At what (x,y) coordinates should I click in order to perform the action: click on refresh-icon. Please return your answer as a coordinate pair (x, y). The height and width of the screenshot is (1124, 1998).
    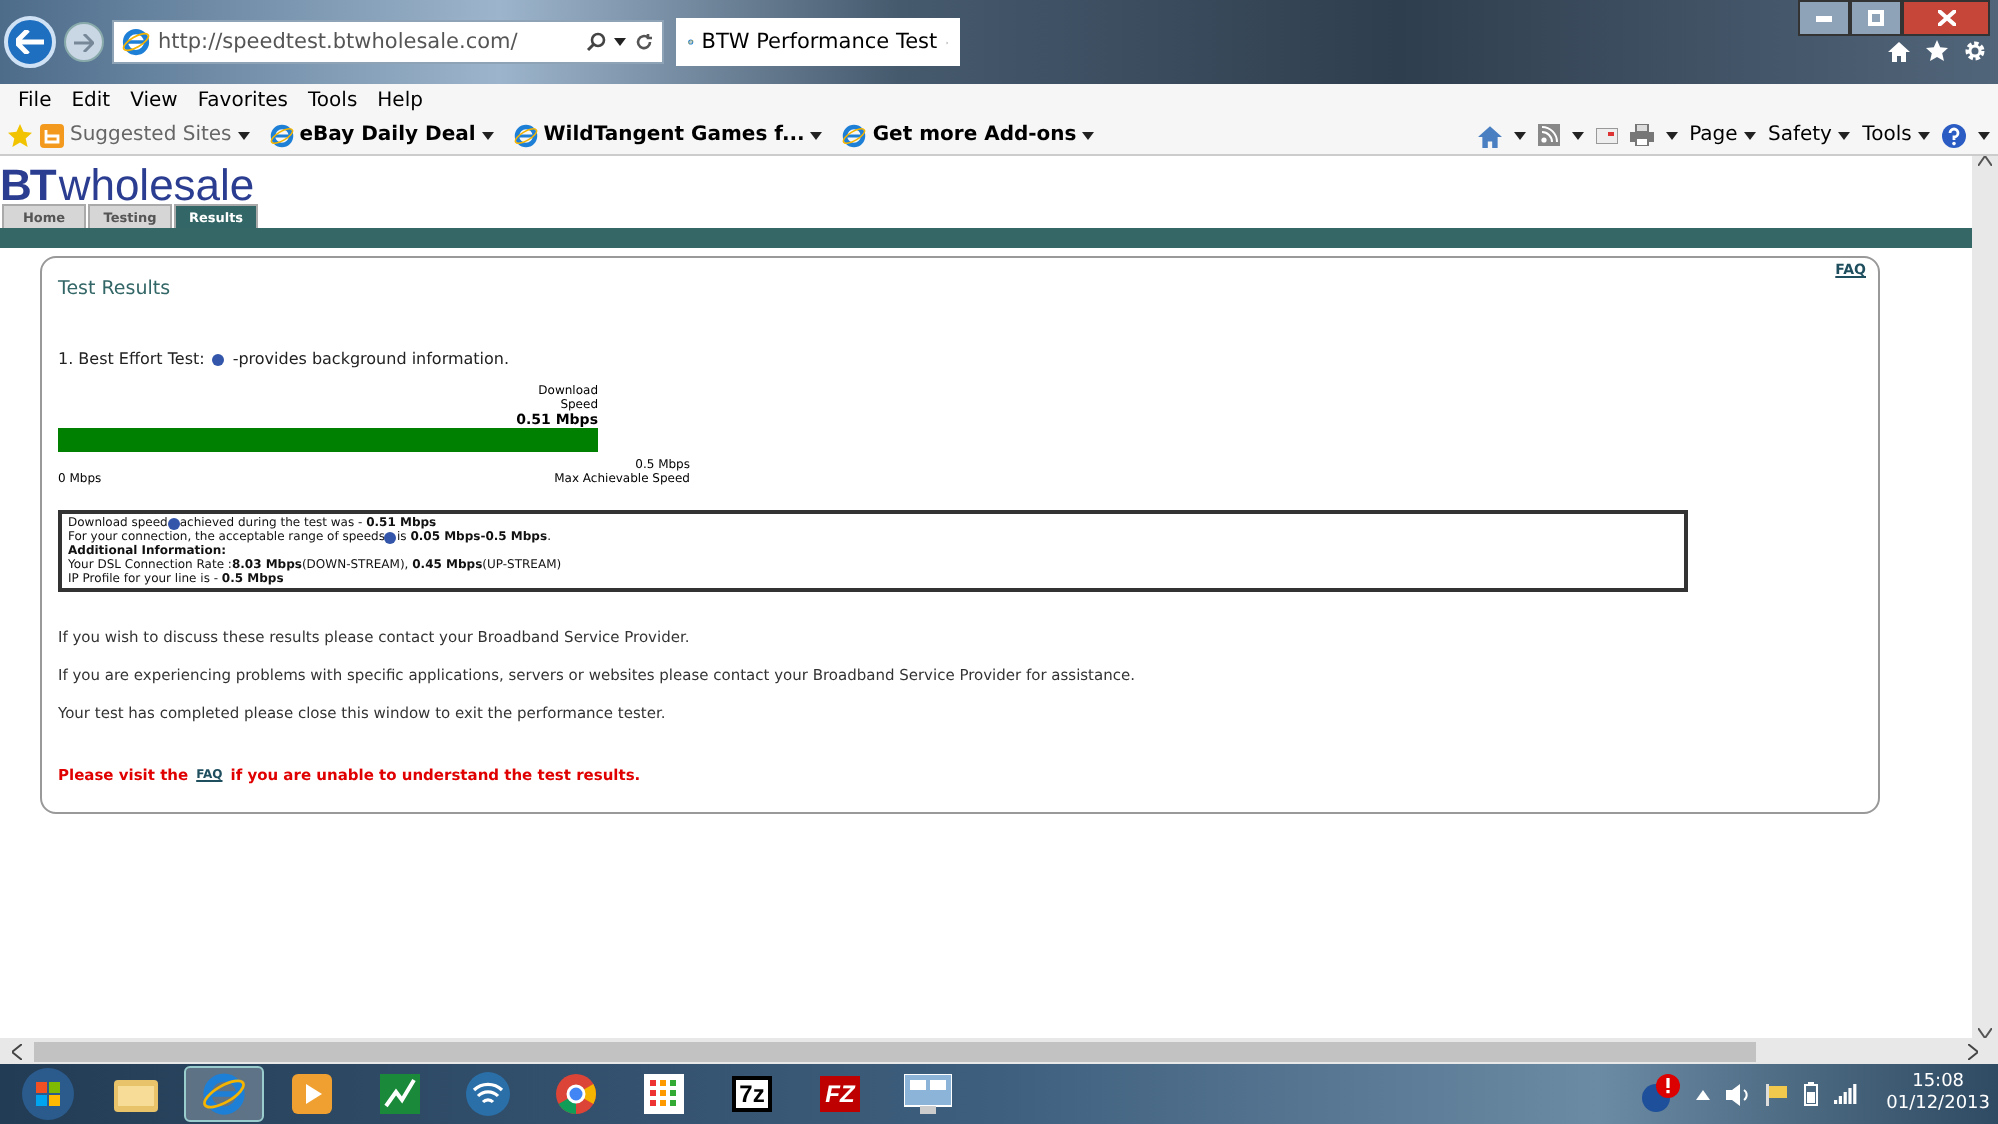
    Looking at the image, I should click on (644, 42).